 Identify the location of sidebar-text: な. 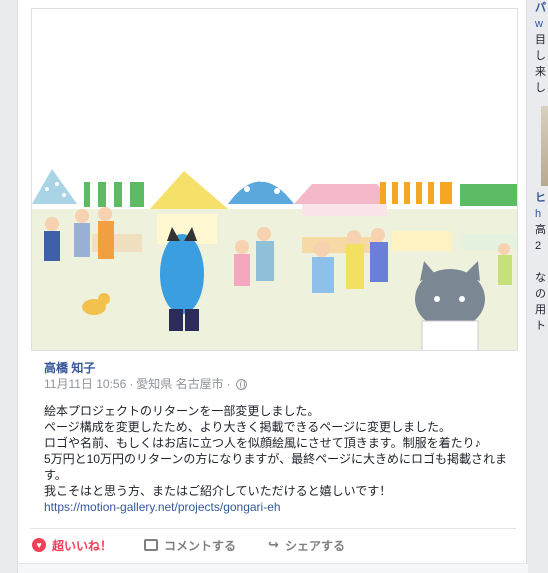
(540, 278).